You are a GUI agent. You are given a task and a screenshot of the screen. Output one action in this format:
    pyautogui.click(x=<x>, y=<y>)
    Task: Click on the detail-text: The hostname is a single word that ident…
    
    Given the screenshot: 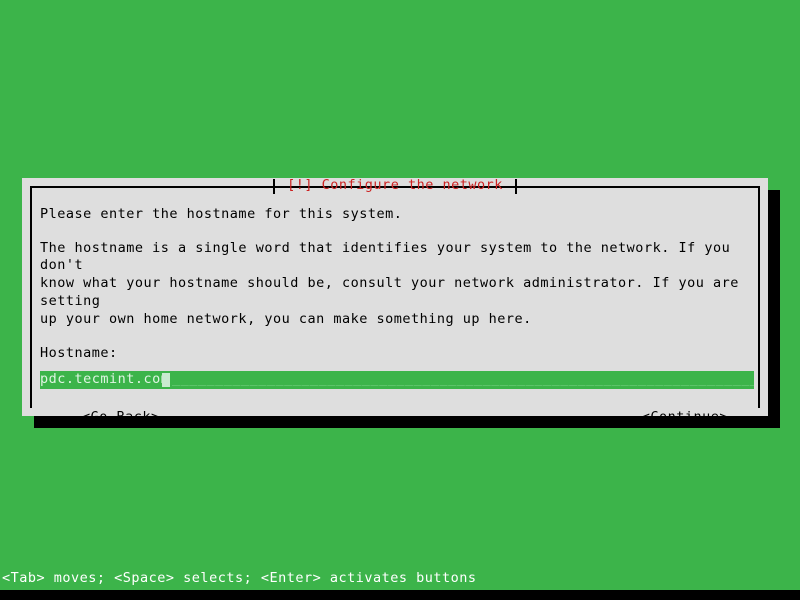 What is the action you would take?
    pyautogui.click(x=389, y=283)
    